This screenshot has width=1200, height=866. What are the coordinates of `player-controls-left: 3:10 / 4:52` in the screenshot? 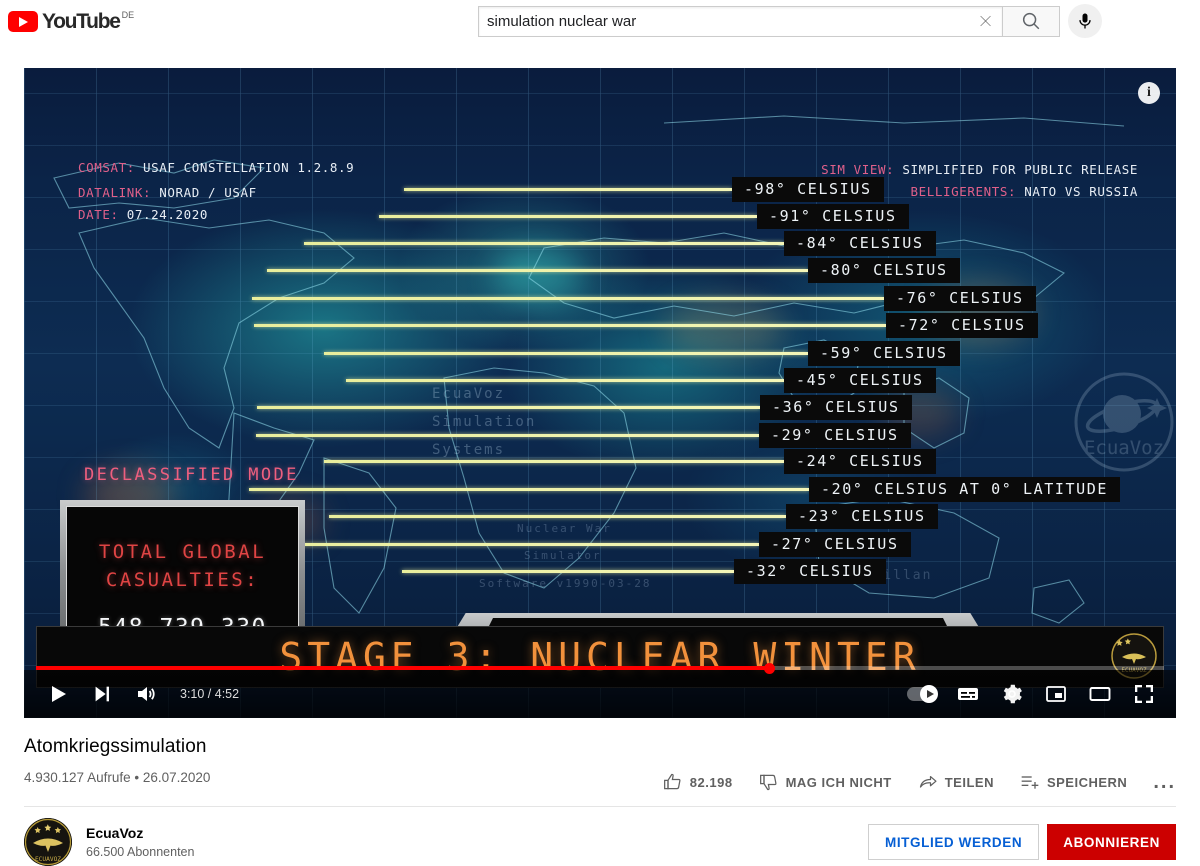 It's located at (137, 694).